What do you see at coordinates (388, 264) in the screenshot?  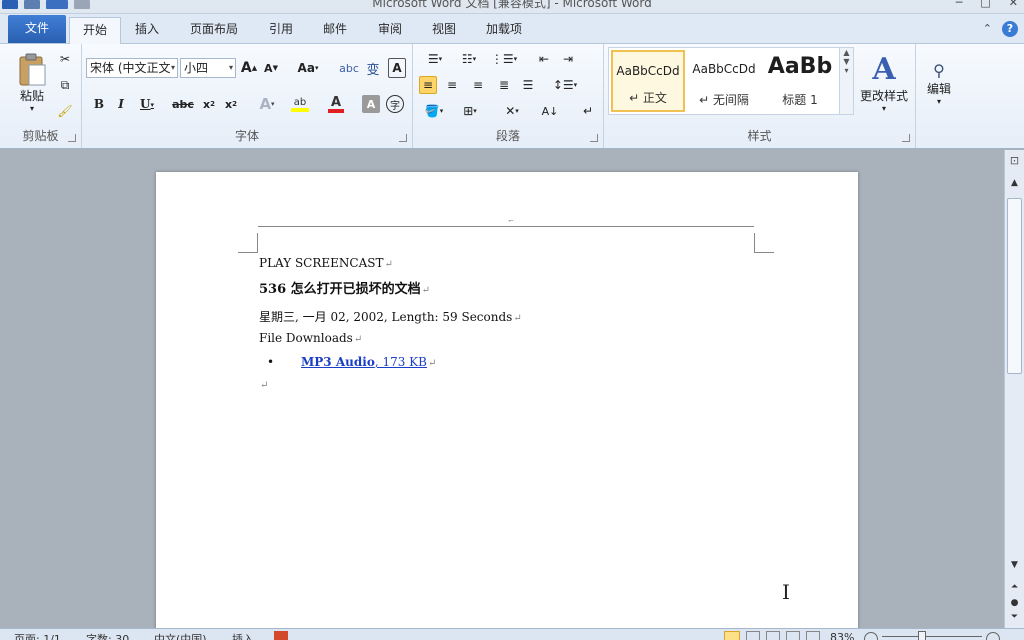 I see `paragraph-mark: ↵` at bounding box center [388, 264].